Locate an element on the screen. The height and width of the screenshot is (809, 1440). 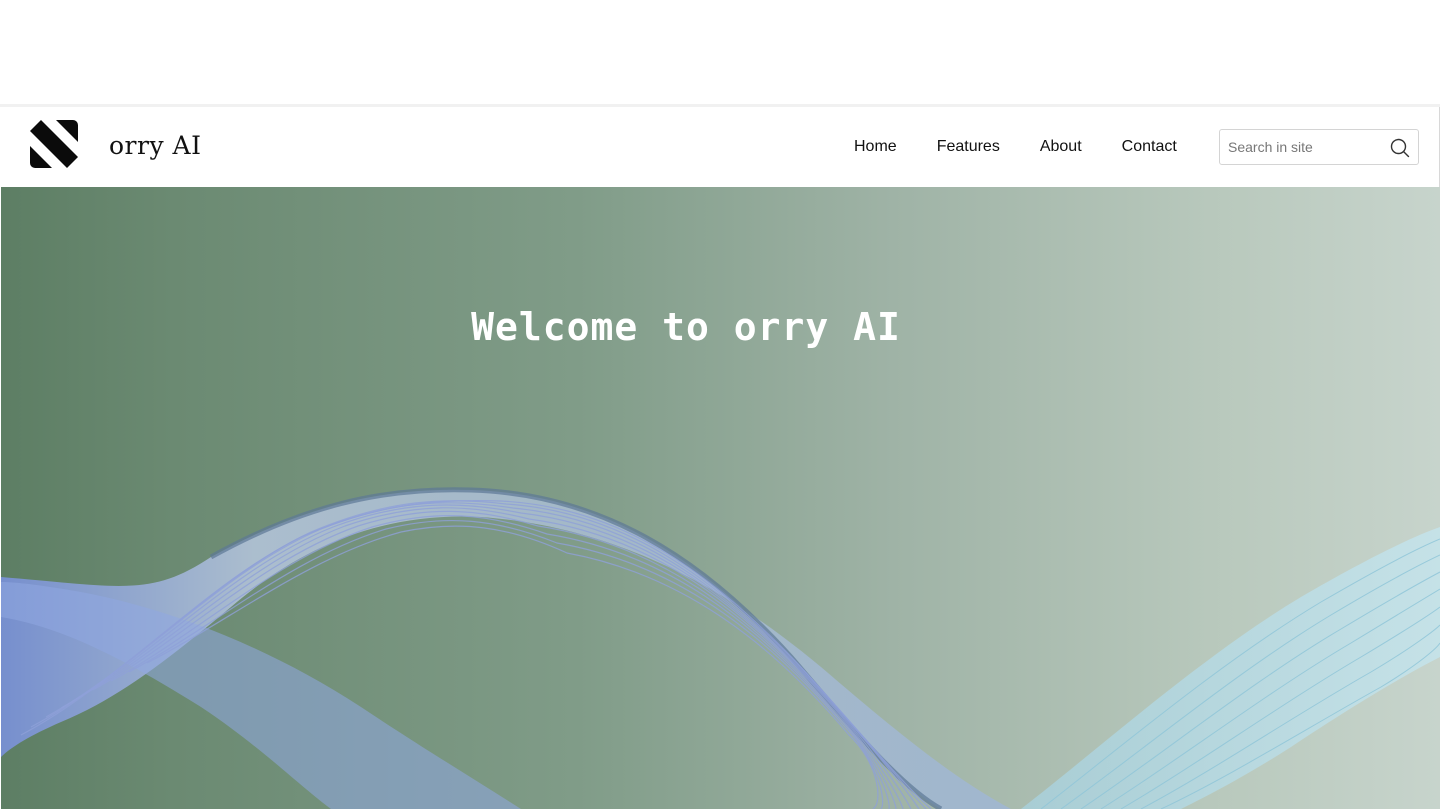
top-blank-area is located at coordinates (720, 52).